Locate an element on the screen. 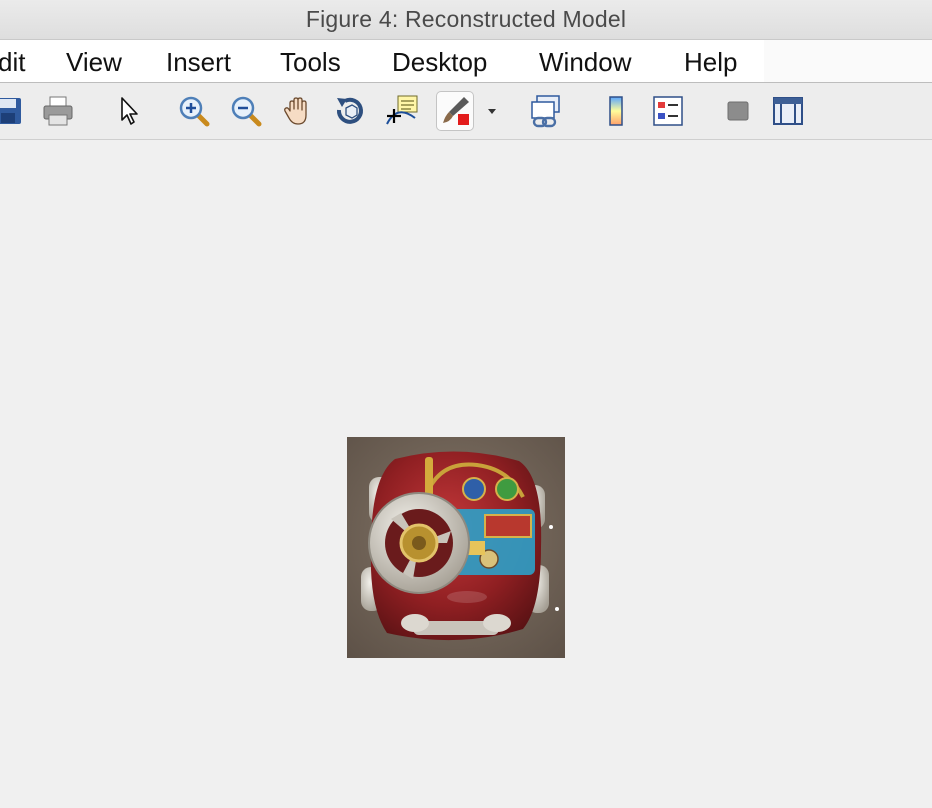 The height and width of the screenshot is (808, 932). link-plot-button is located at coordinates (546, 111).